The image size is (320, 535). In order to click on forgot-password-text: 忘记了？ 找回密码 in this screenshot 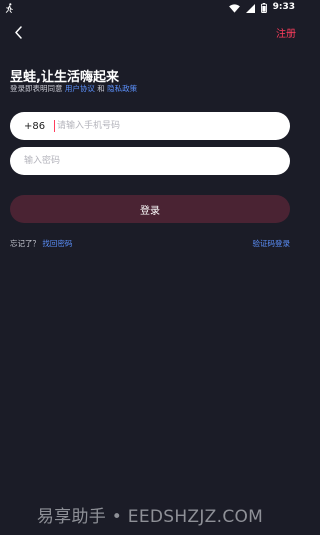, I will do `click(41, 243)`.